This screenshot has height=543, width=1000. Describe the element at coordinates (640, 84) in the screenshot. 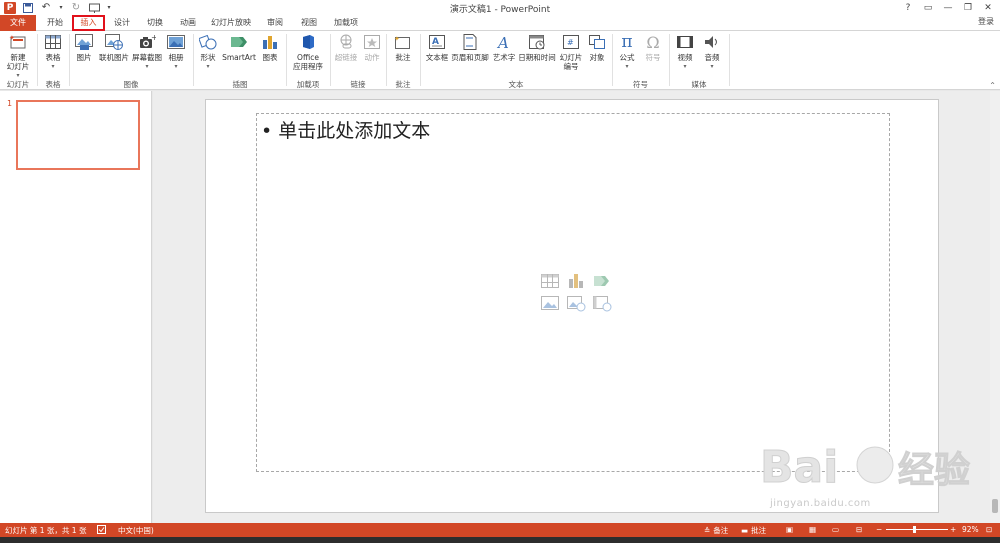

I see `group-label-symbols: 符号` at that location.